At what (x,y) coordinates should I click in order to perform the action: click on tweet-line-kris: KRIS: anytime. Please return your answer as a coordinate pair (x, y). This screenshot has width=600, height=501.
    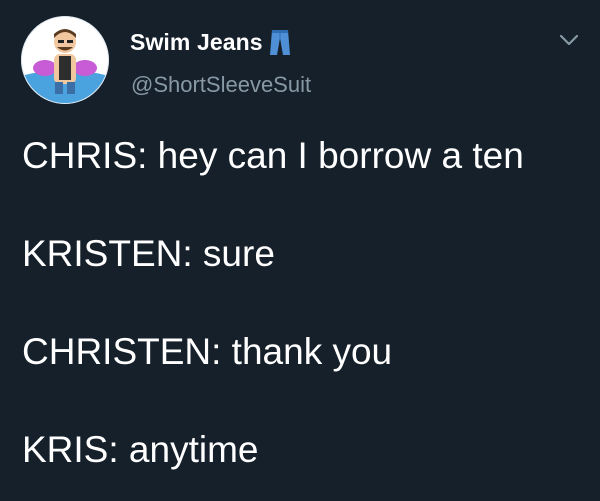
    Looking at the image, I should click on (140, 449).